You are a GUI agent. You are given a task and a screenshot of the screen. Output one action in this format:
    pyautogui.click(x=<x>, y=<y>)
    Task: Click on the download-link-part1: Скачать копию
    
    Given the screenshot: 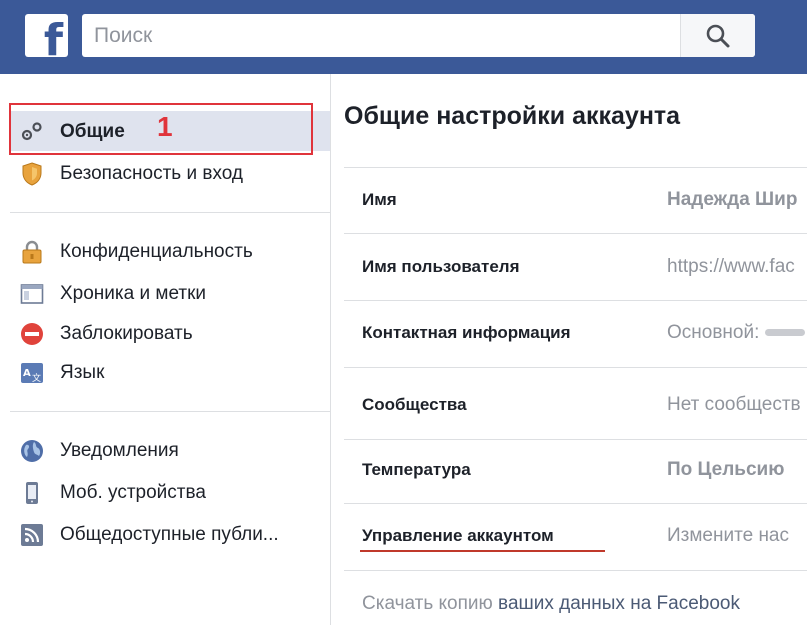 What is the action you would take?
    pyautogui.click(x=427, y=603)
    